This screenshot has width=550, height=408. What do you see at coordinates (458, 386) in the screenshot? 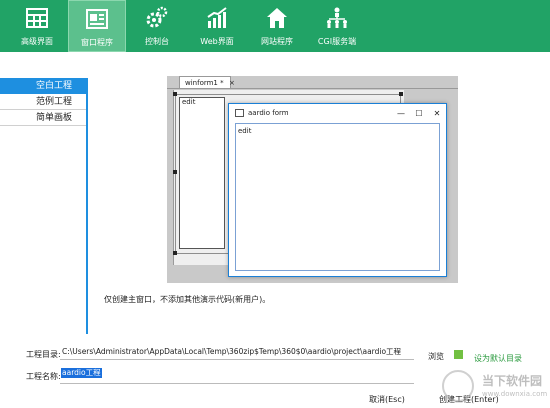
I see `watermark-logo-icon` at bounding box center [458, 386].